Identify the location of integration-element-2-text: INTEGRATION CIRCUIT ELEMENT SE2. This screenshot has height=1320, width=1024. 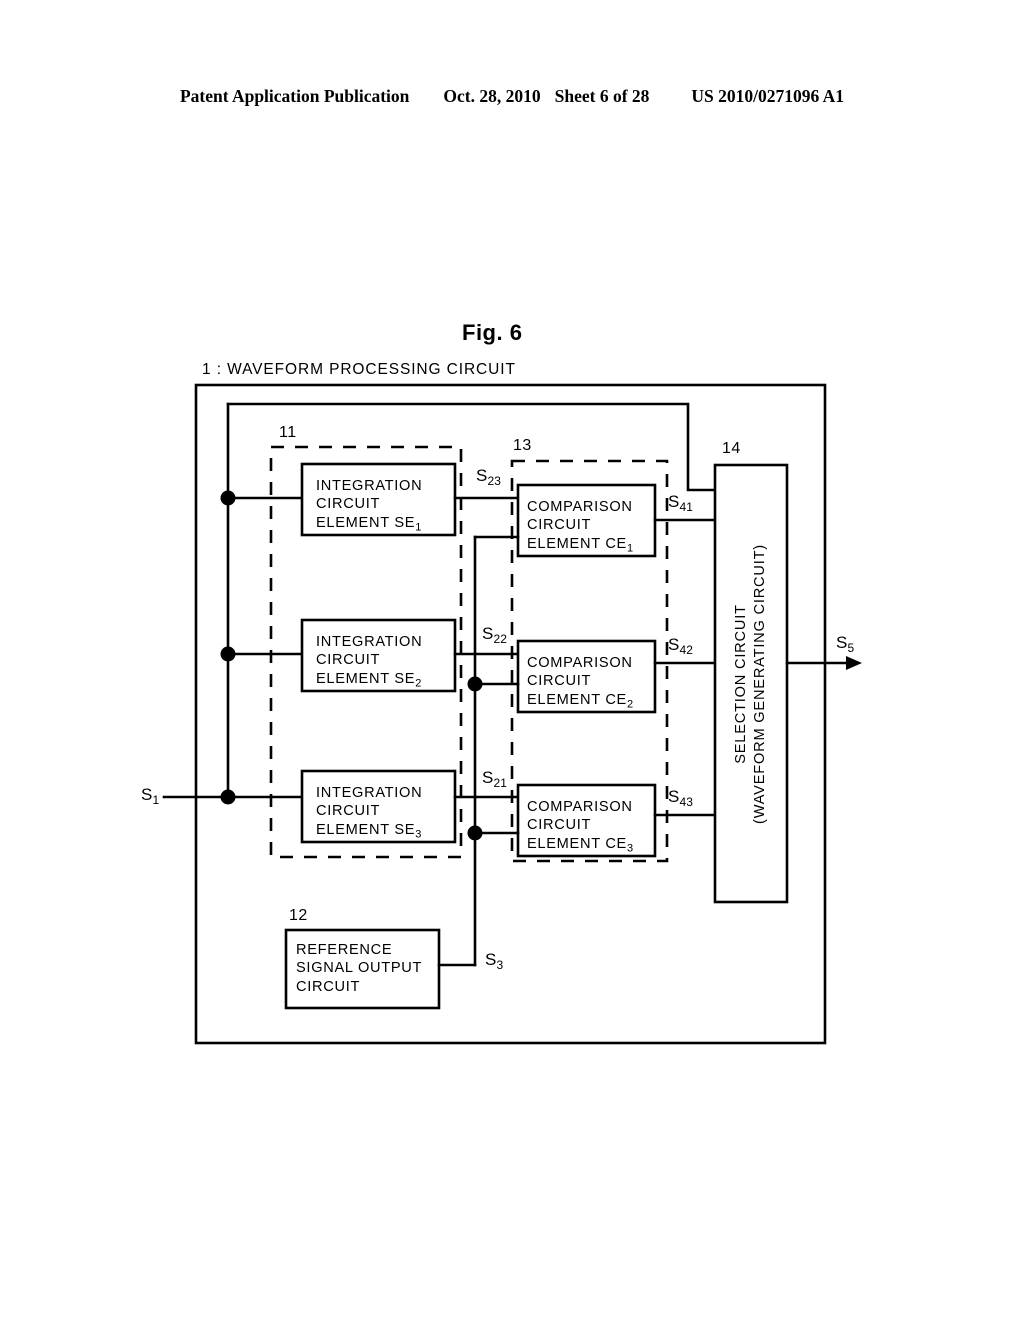
(369, 663).